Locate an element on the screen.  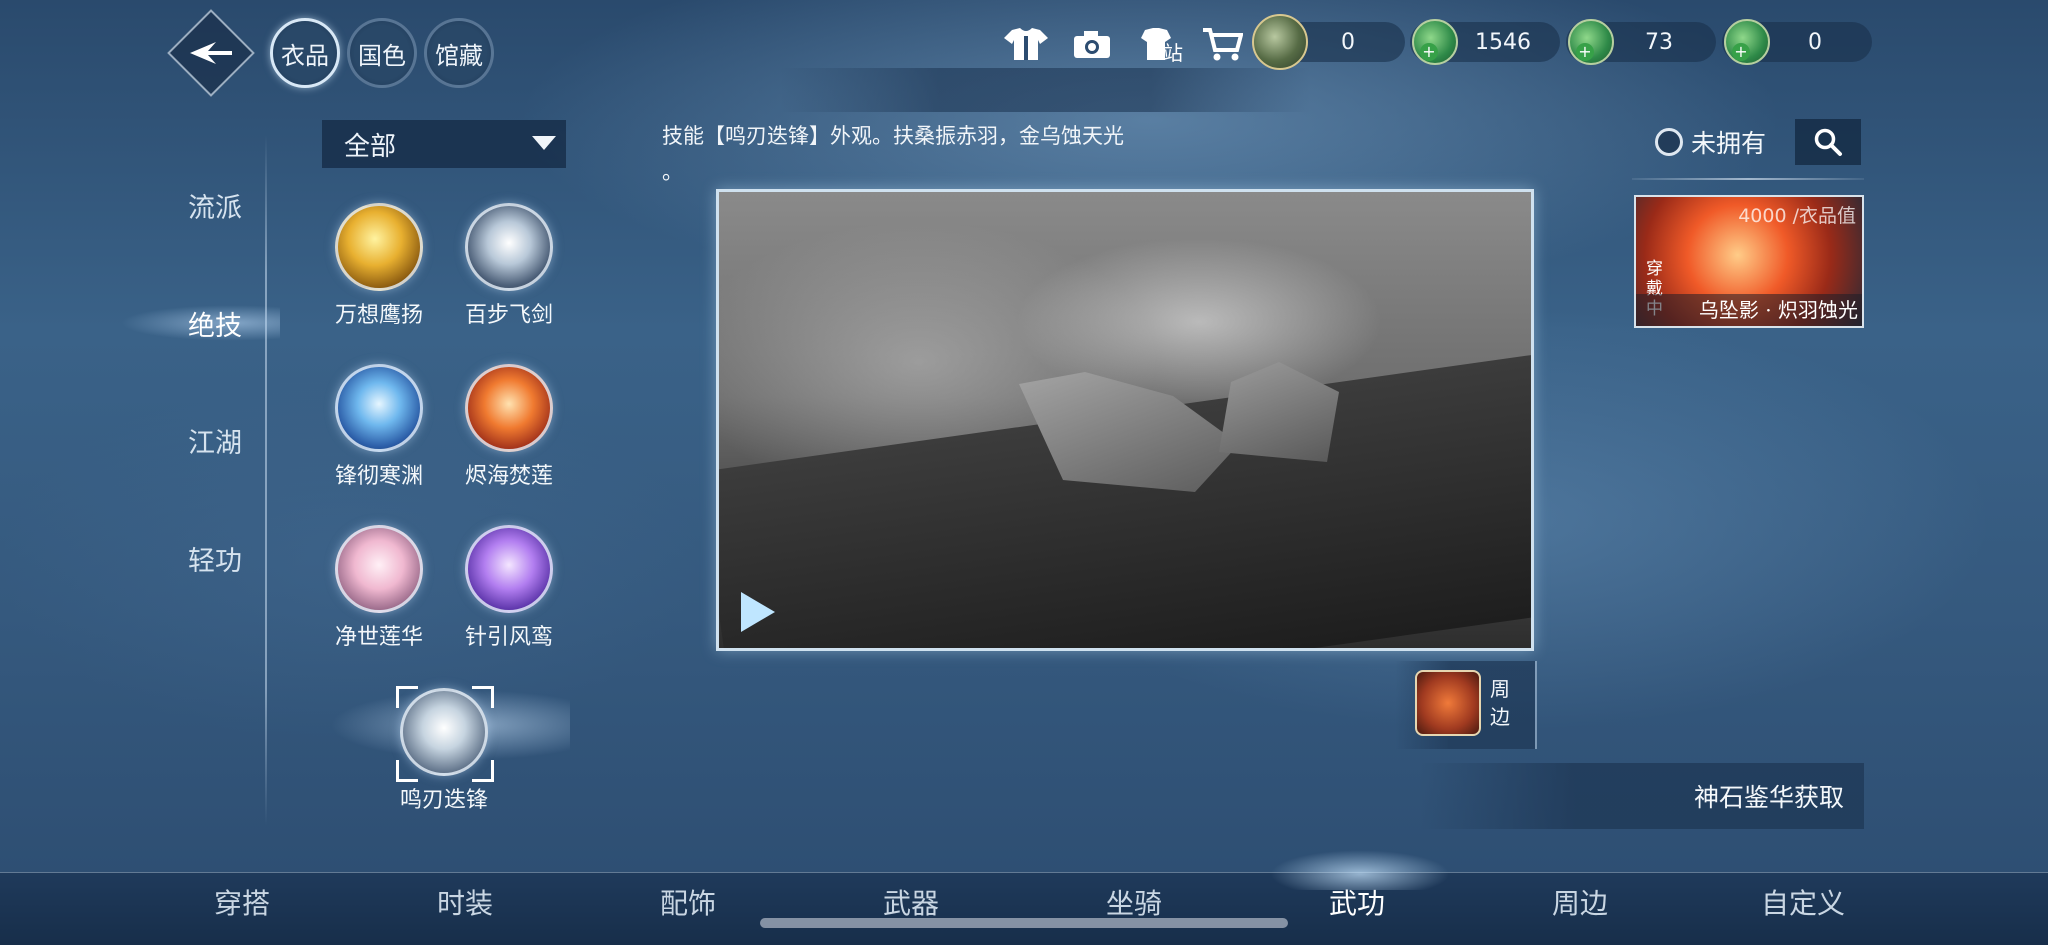
skill-ice-icon is located at coordinates (379, 408).